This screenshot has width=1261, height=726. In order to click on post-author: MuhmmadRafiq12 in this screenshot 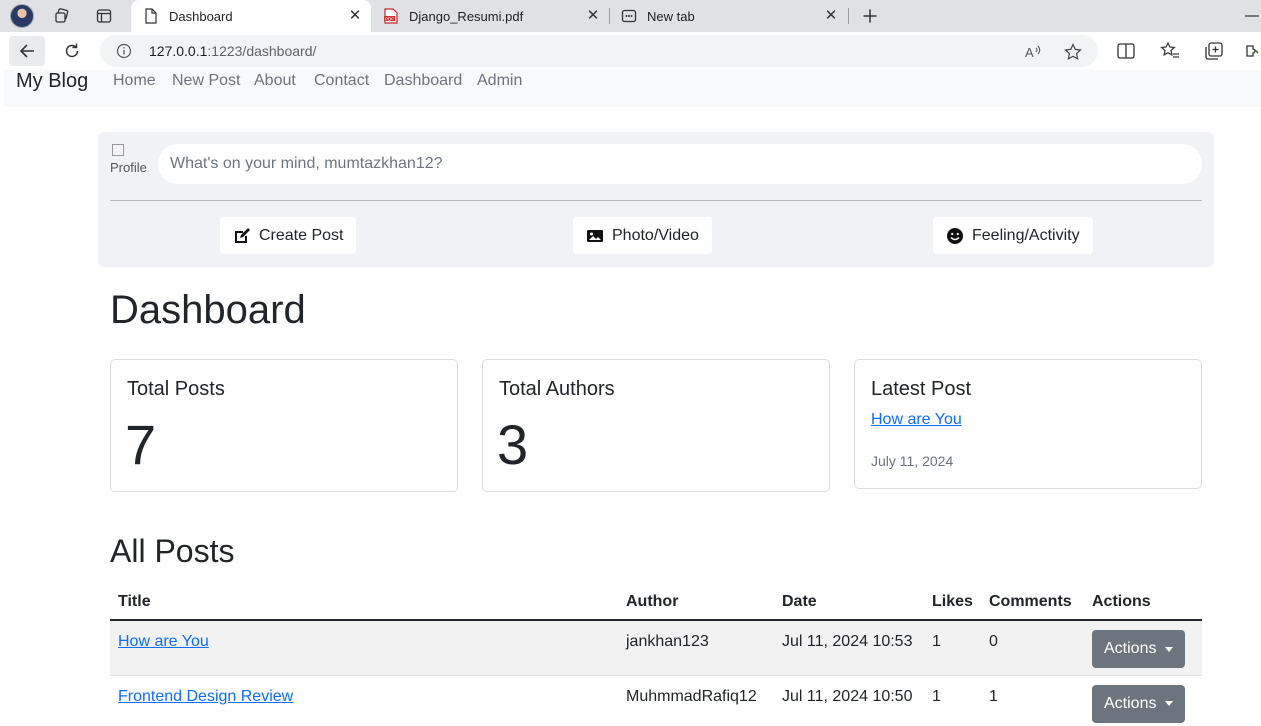, I will do `click(696, 700)`.